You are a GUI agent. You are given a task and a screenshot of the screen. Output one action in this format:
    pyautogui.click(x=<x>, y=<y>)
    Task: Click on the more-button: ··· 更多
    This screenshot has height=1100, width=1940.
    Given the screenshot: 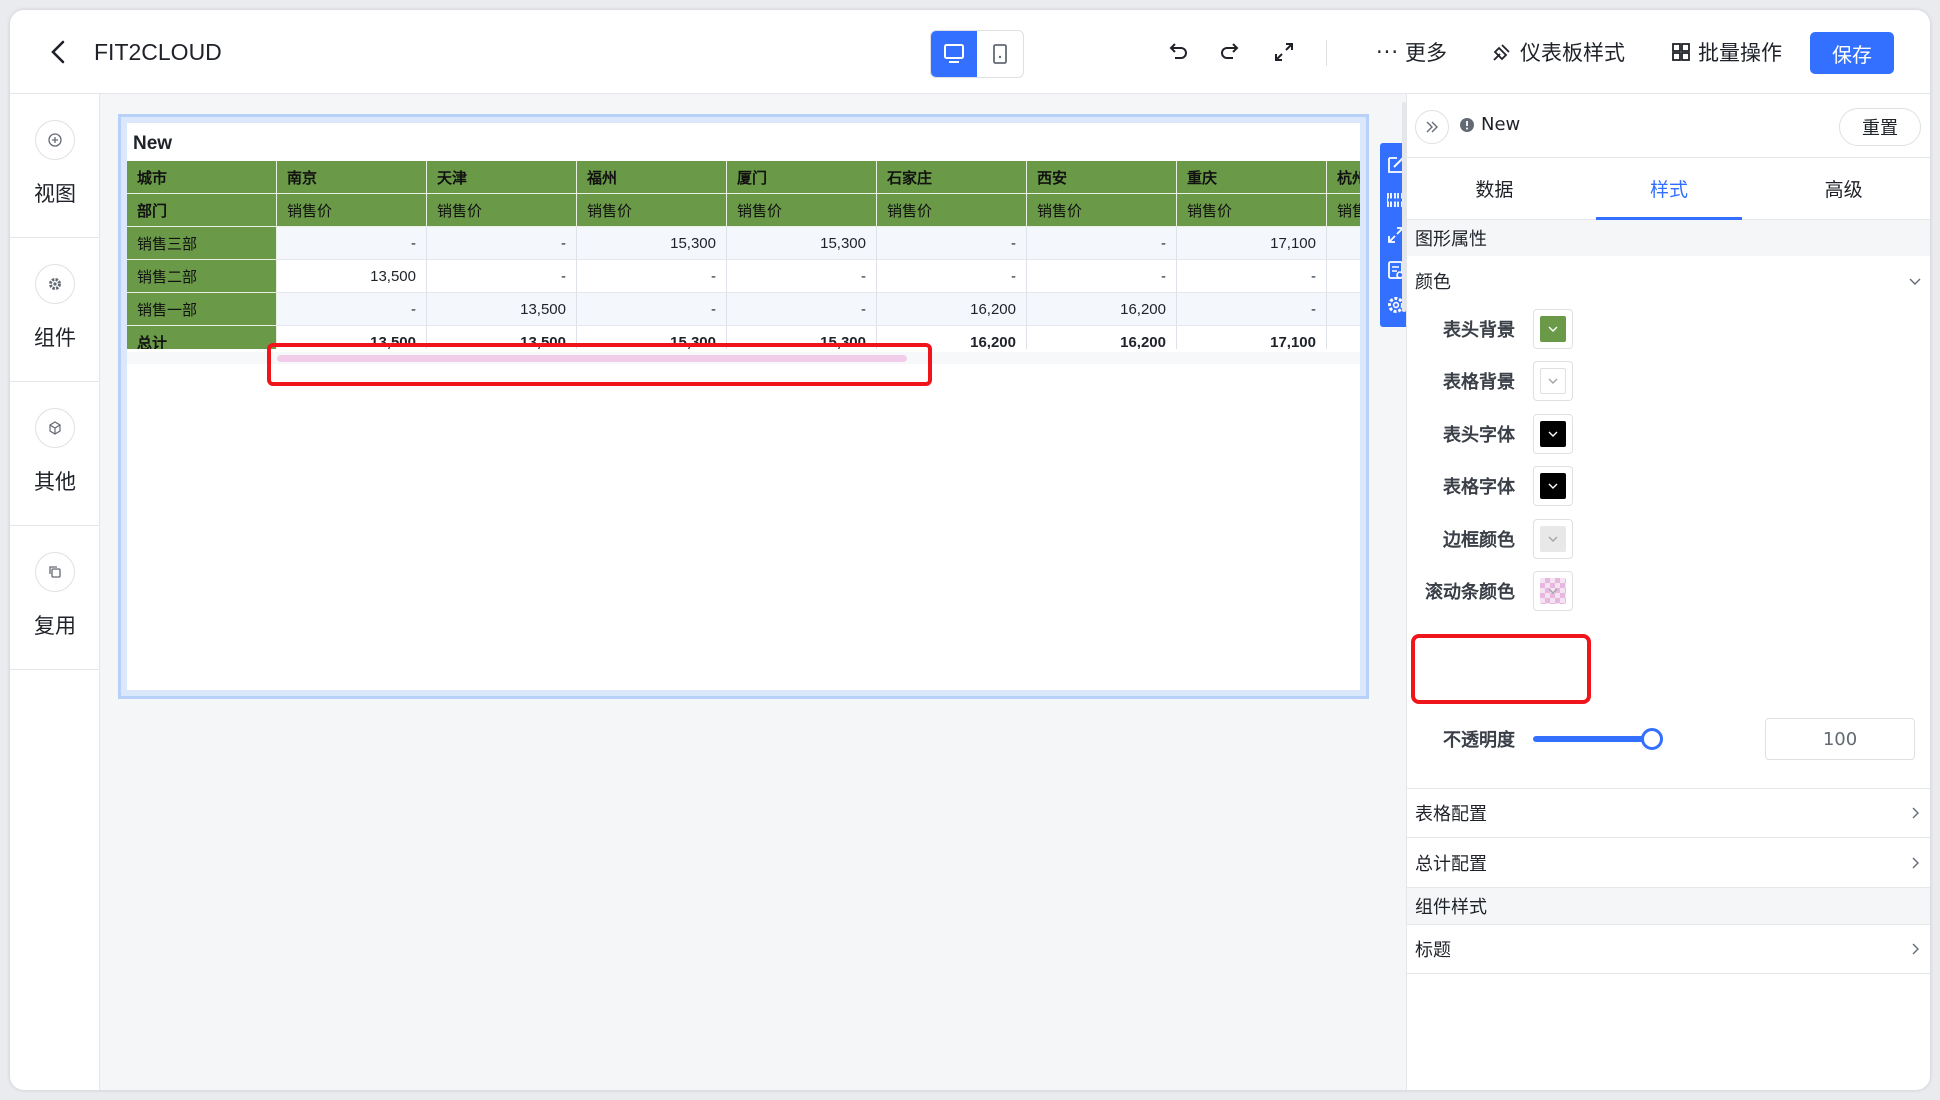 What is the action you would take?
    pyautogui.click(x=1411, y=52)
    